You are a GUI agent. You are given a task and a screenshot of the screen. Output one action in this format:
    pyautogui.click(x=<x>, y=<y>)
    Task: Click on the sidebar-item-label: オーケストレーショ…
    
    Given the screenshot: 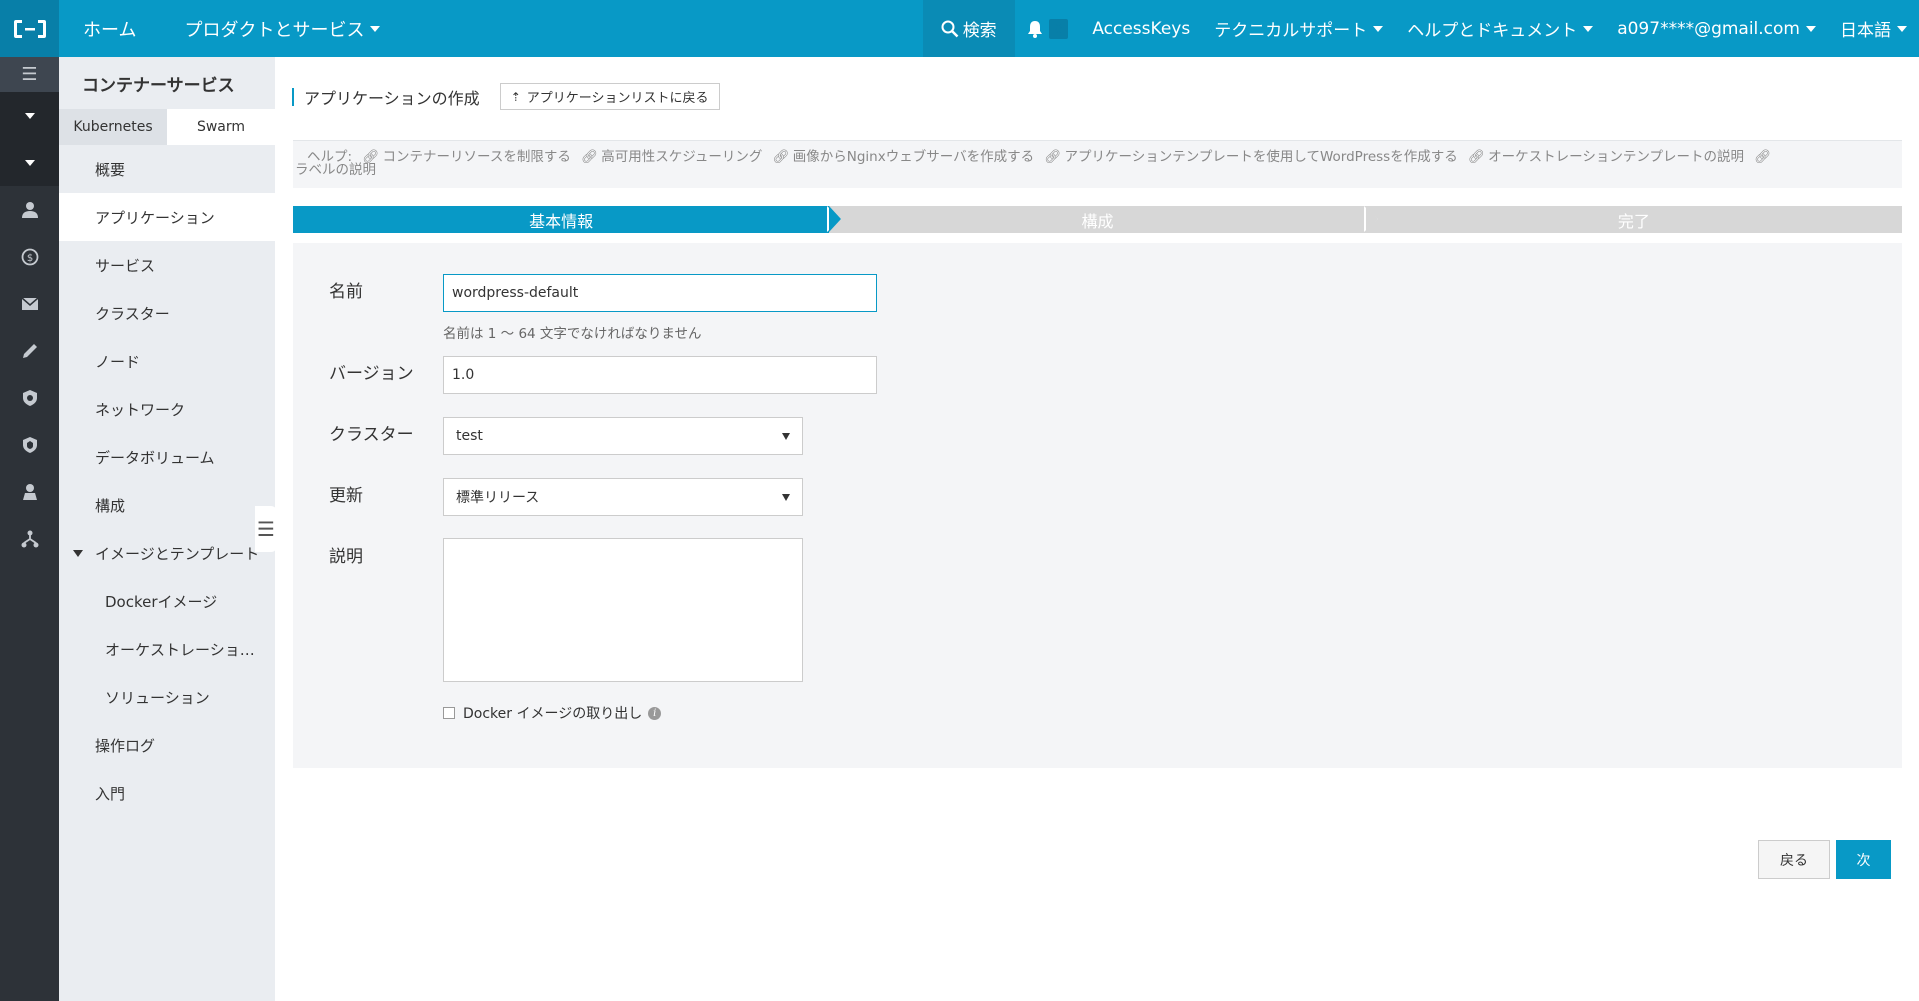 What is the action you would take?
    pyautogui.click(x=180, y=649)
    